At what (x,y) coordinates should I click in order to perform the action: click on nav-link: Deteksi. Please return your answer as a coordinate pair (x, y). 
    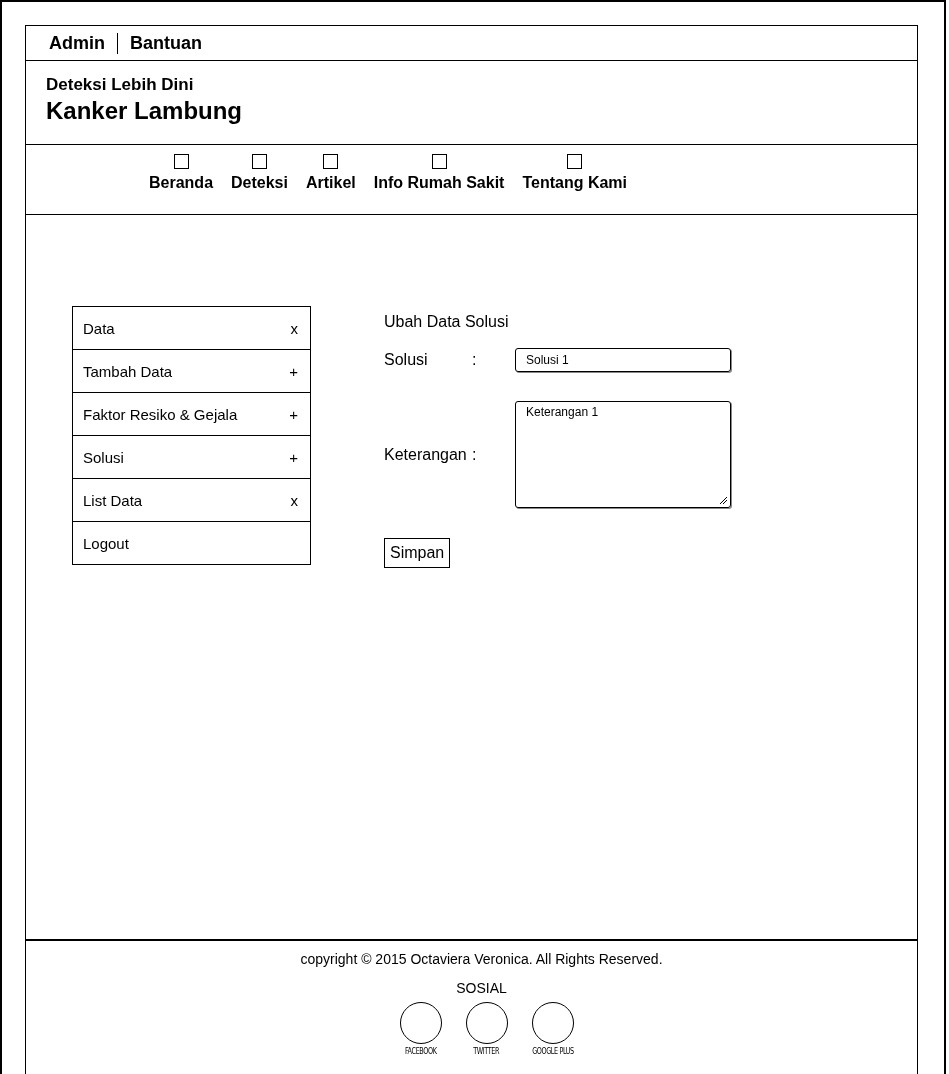
    Looking at the image, I should click on (259, 183).